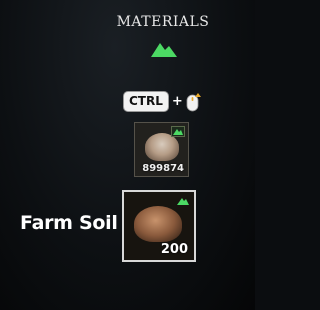 The height and width of the screenshot is (310, 320). I want to click on category-title: MATERIALS, so click(163, 22).